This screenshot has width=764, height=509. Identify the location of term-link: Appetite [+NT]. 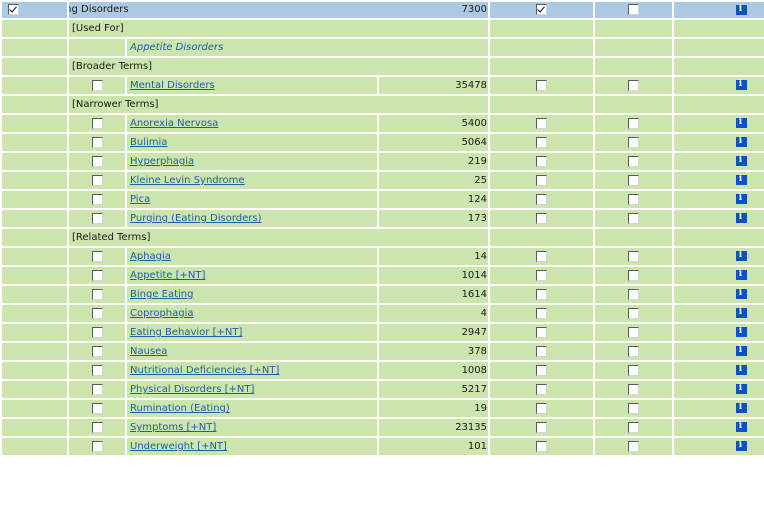
(252, 275).